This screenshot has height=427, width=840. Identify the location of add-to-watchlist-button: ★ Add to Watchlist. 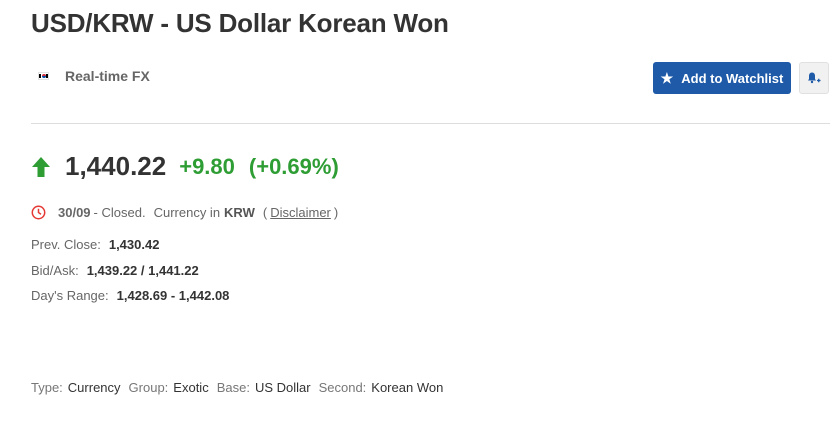
(722, 78).